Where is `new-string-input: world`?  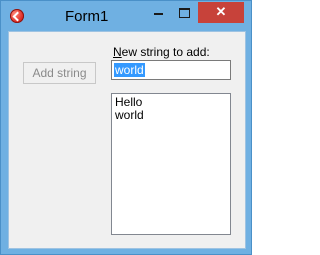 new-string-input: world is located at coordinates (171, 70).